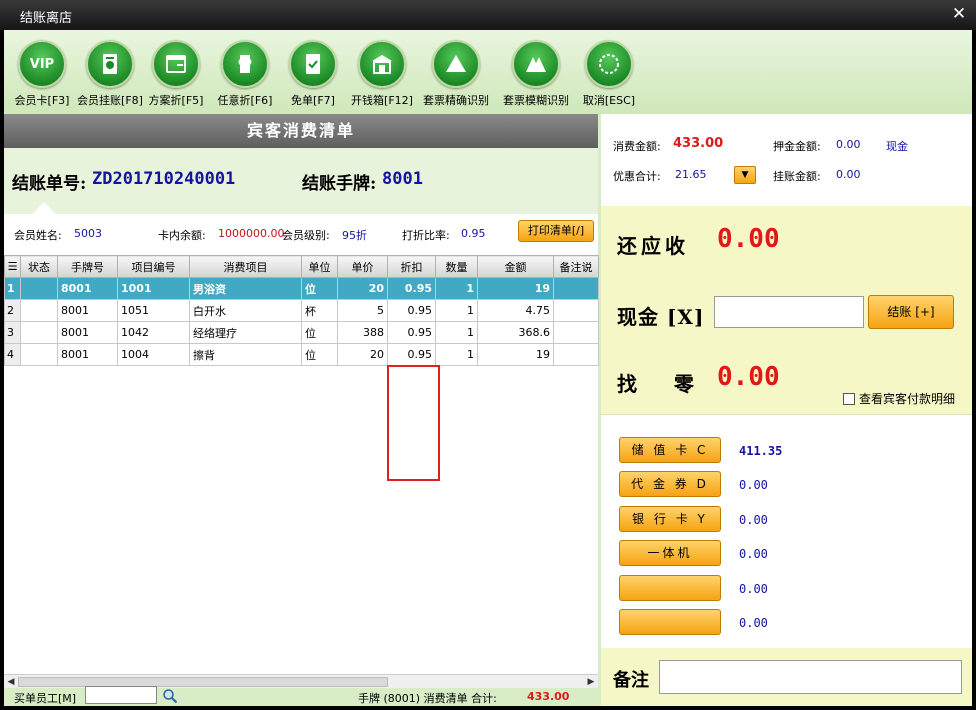 This screenshot has width=976, height=710. I want to click on discount-dropdown-button: ▼, so click(745, 175).